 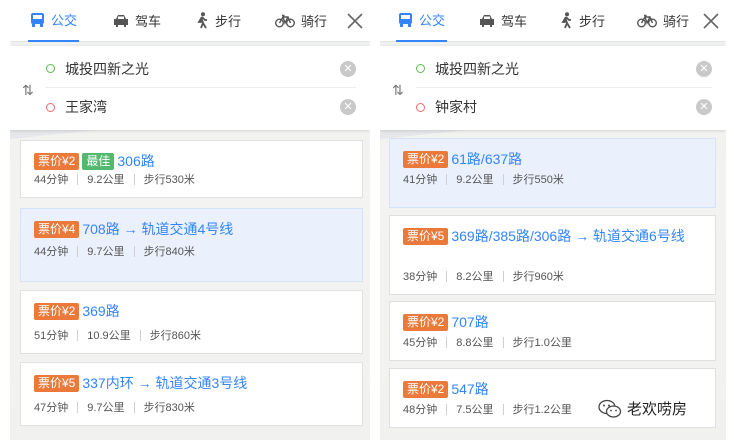 I want to click on destination-row: 王家湾 ✕, so click(x=201, y=107).